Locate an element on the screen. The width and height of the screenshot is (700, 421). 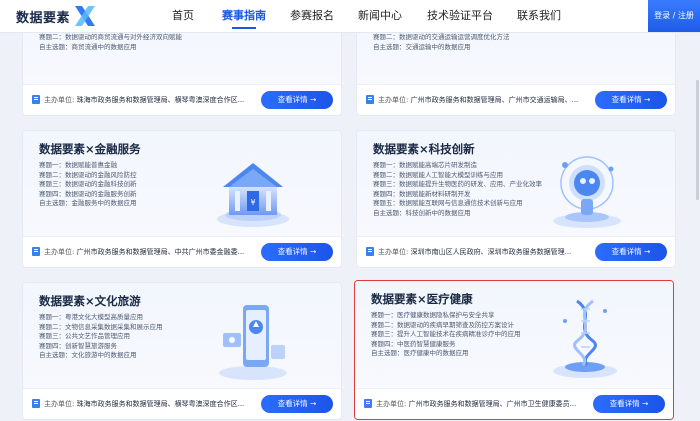
robot-globe-illustration is located at coordinates (587, 192).